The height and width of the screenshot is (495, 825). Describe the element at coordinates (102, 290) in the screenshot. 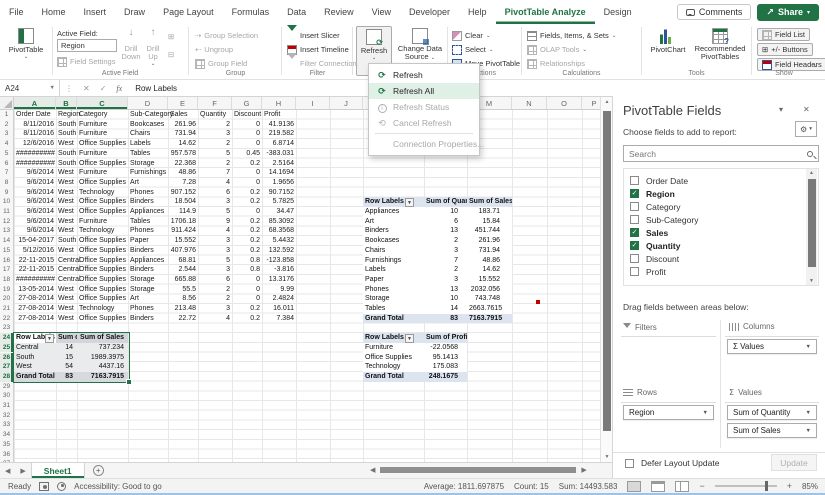

I see `cell-C19: Office Supplies` at that location.